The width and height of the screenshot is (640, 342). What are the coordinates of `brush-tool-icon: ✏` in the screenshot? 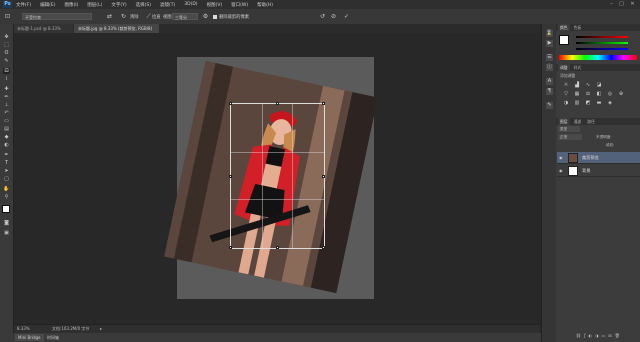 It's located at (6, 97).